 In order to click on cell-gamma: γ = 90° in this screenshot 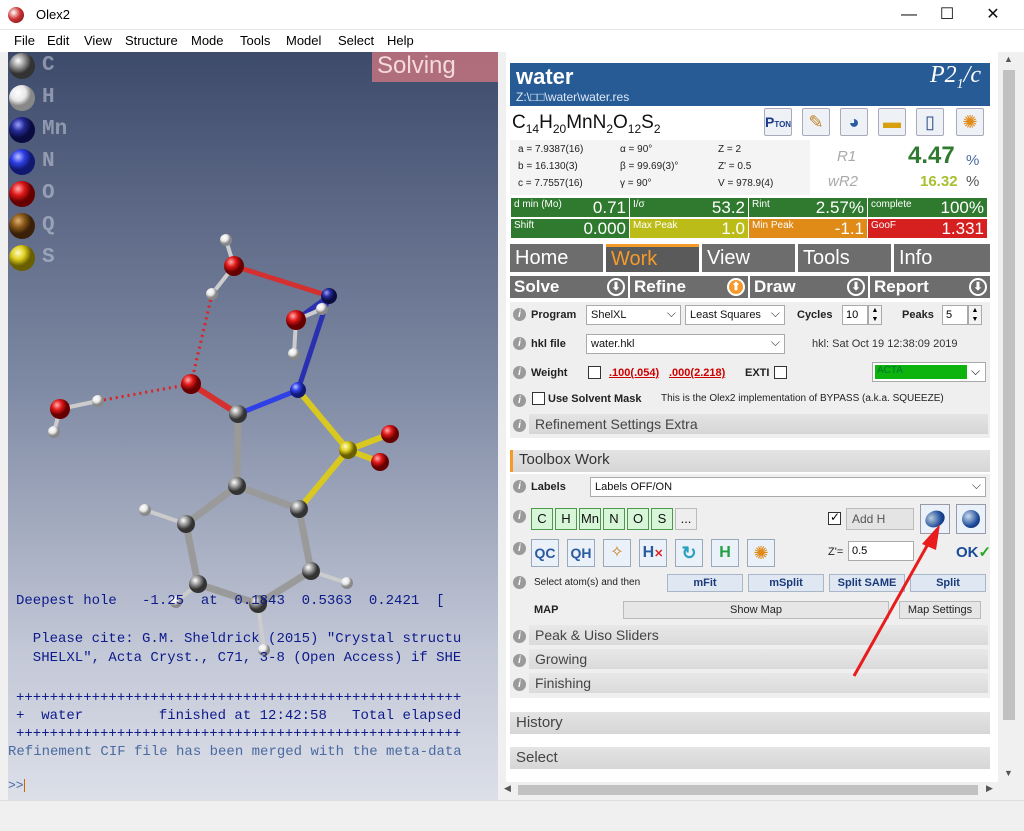, I will do `click(636, 183)`.